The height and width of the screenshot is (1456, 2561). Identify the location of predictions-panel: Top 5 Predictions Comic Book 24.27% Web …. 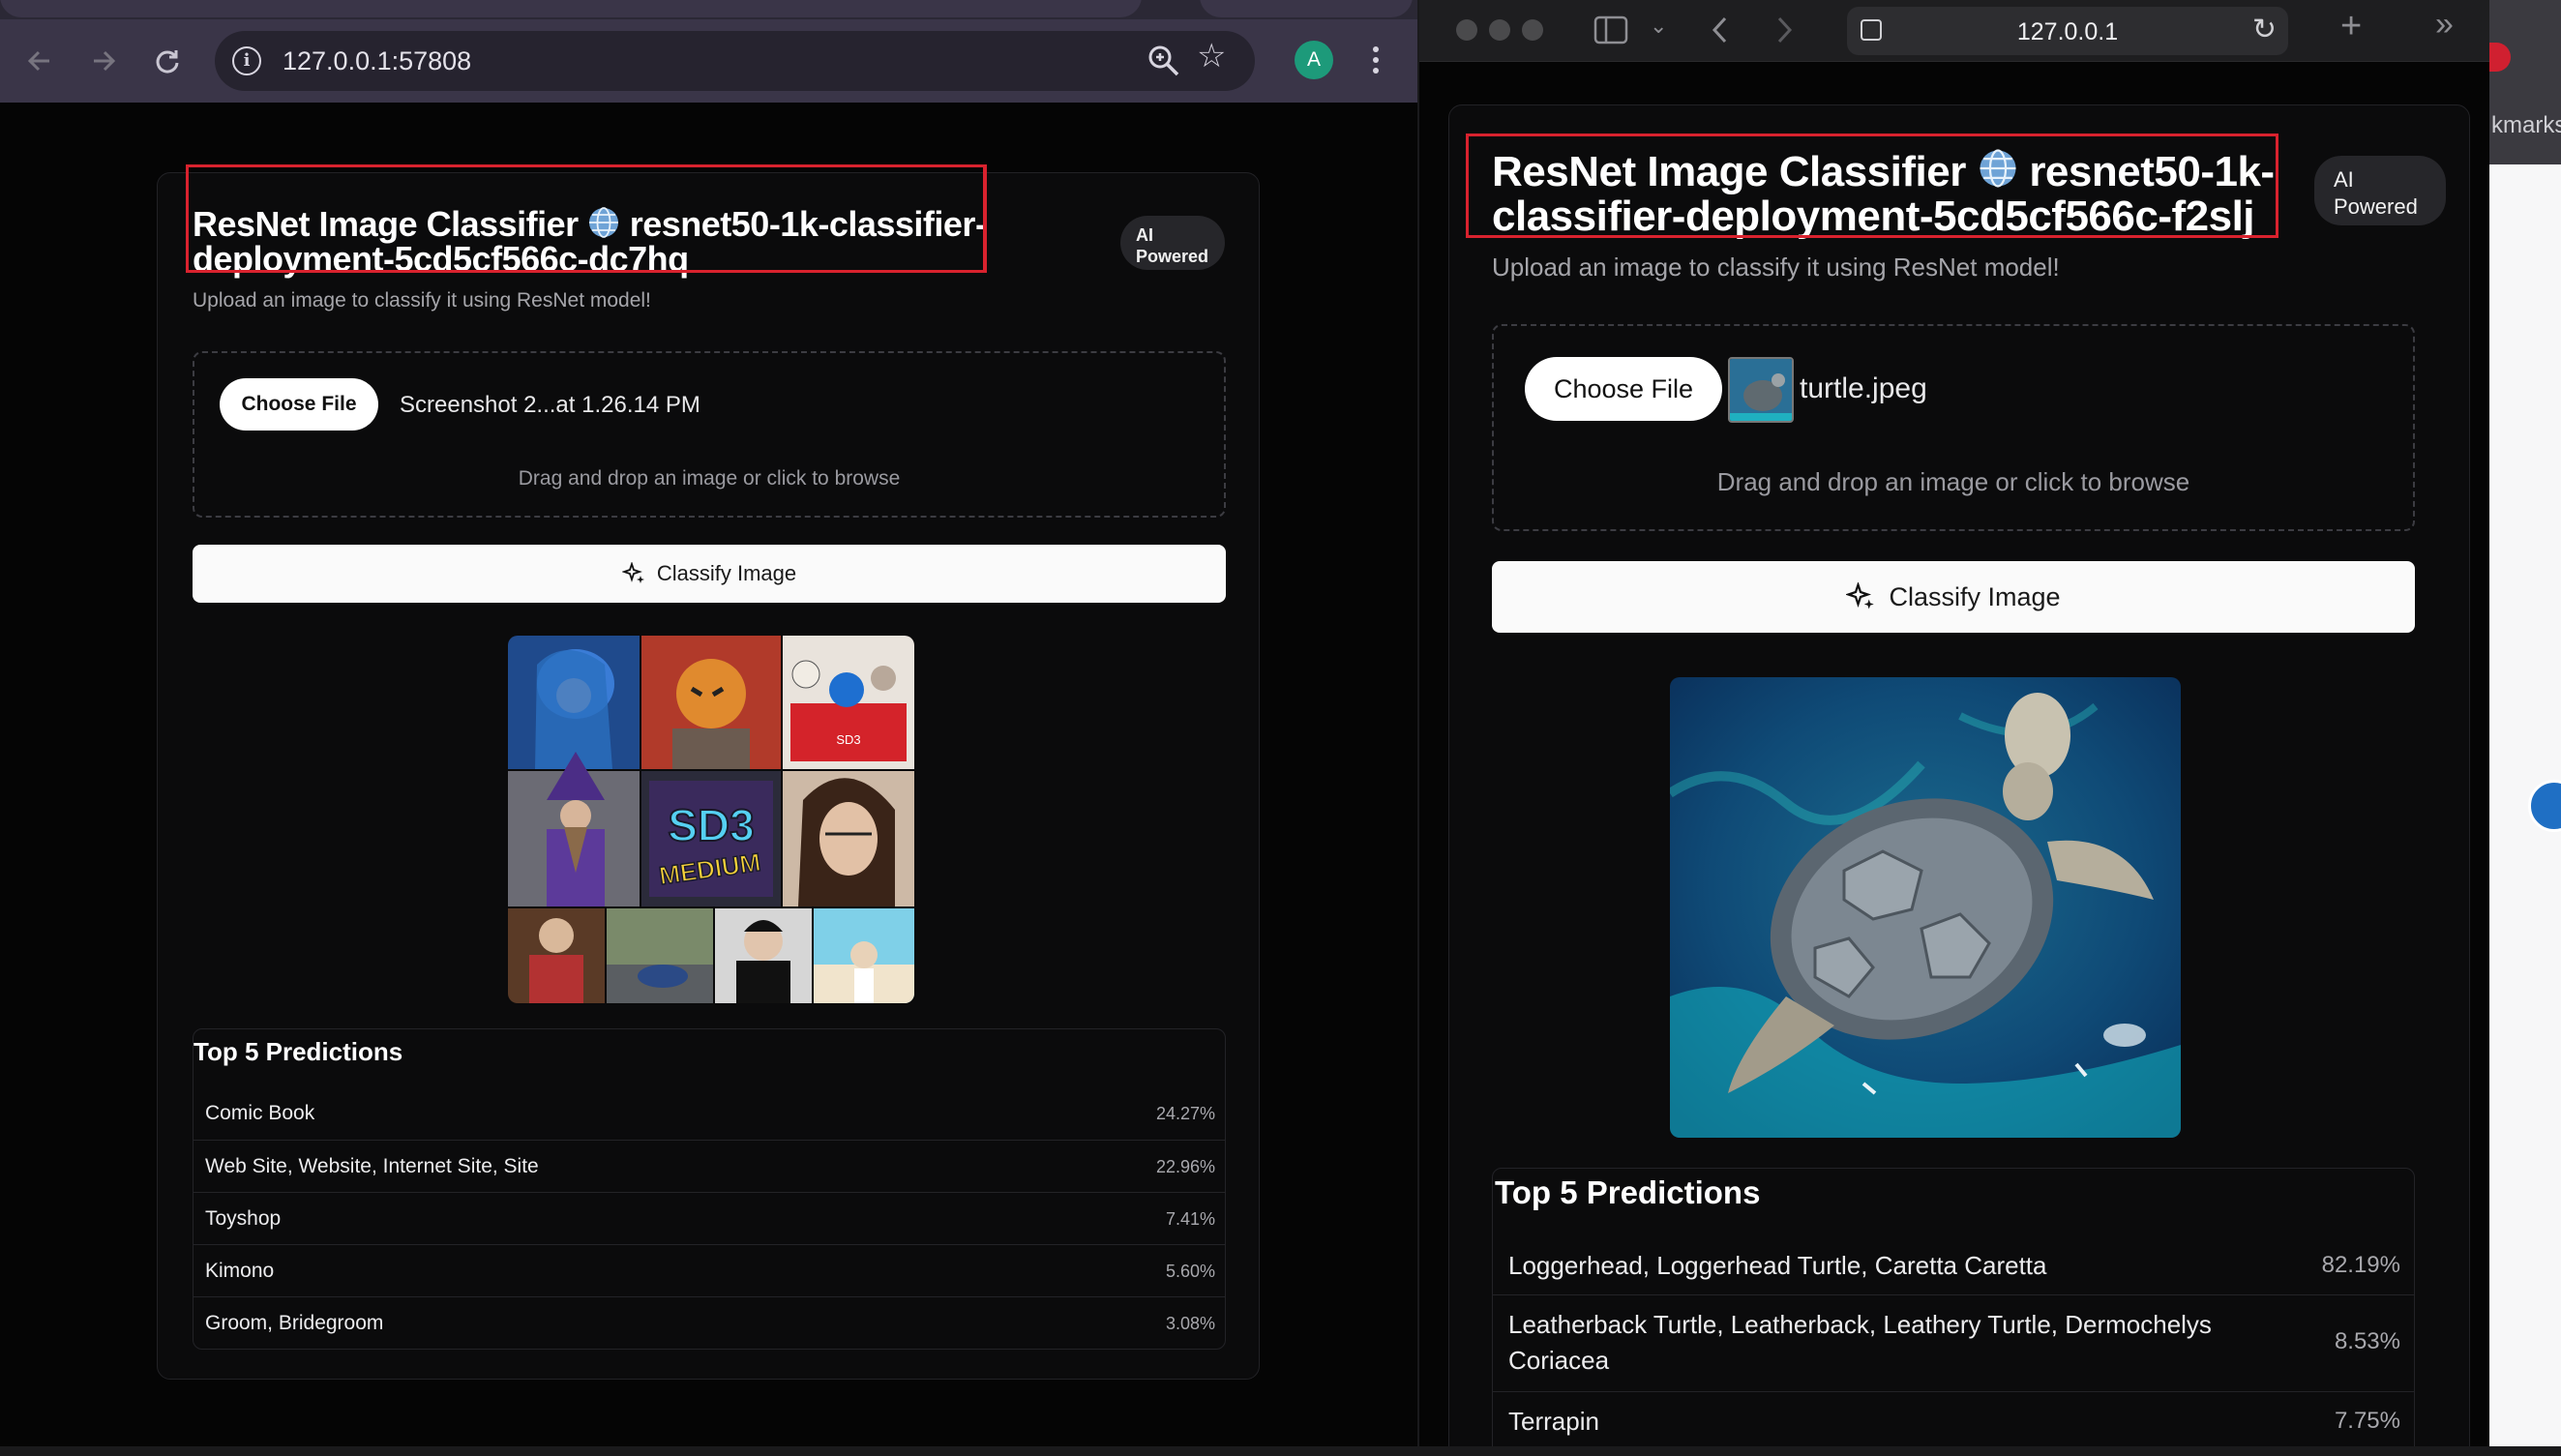
(709, 1189).